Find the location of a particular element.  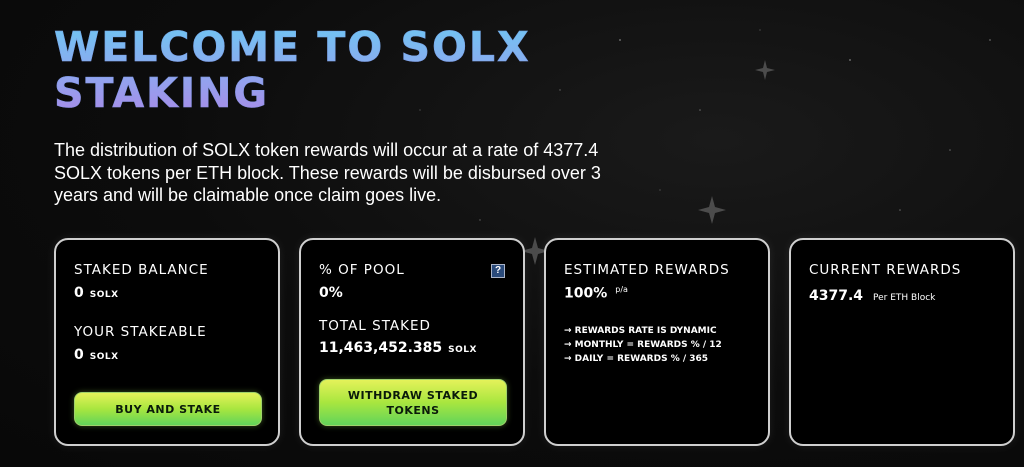

staked-balance-value: 0 SOLX is located at coordinates (96, 293).